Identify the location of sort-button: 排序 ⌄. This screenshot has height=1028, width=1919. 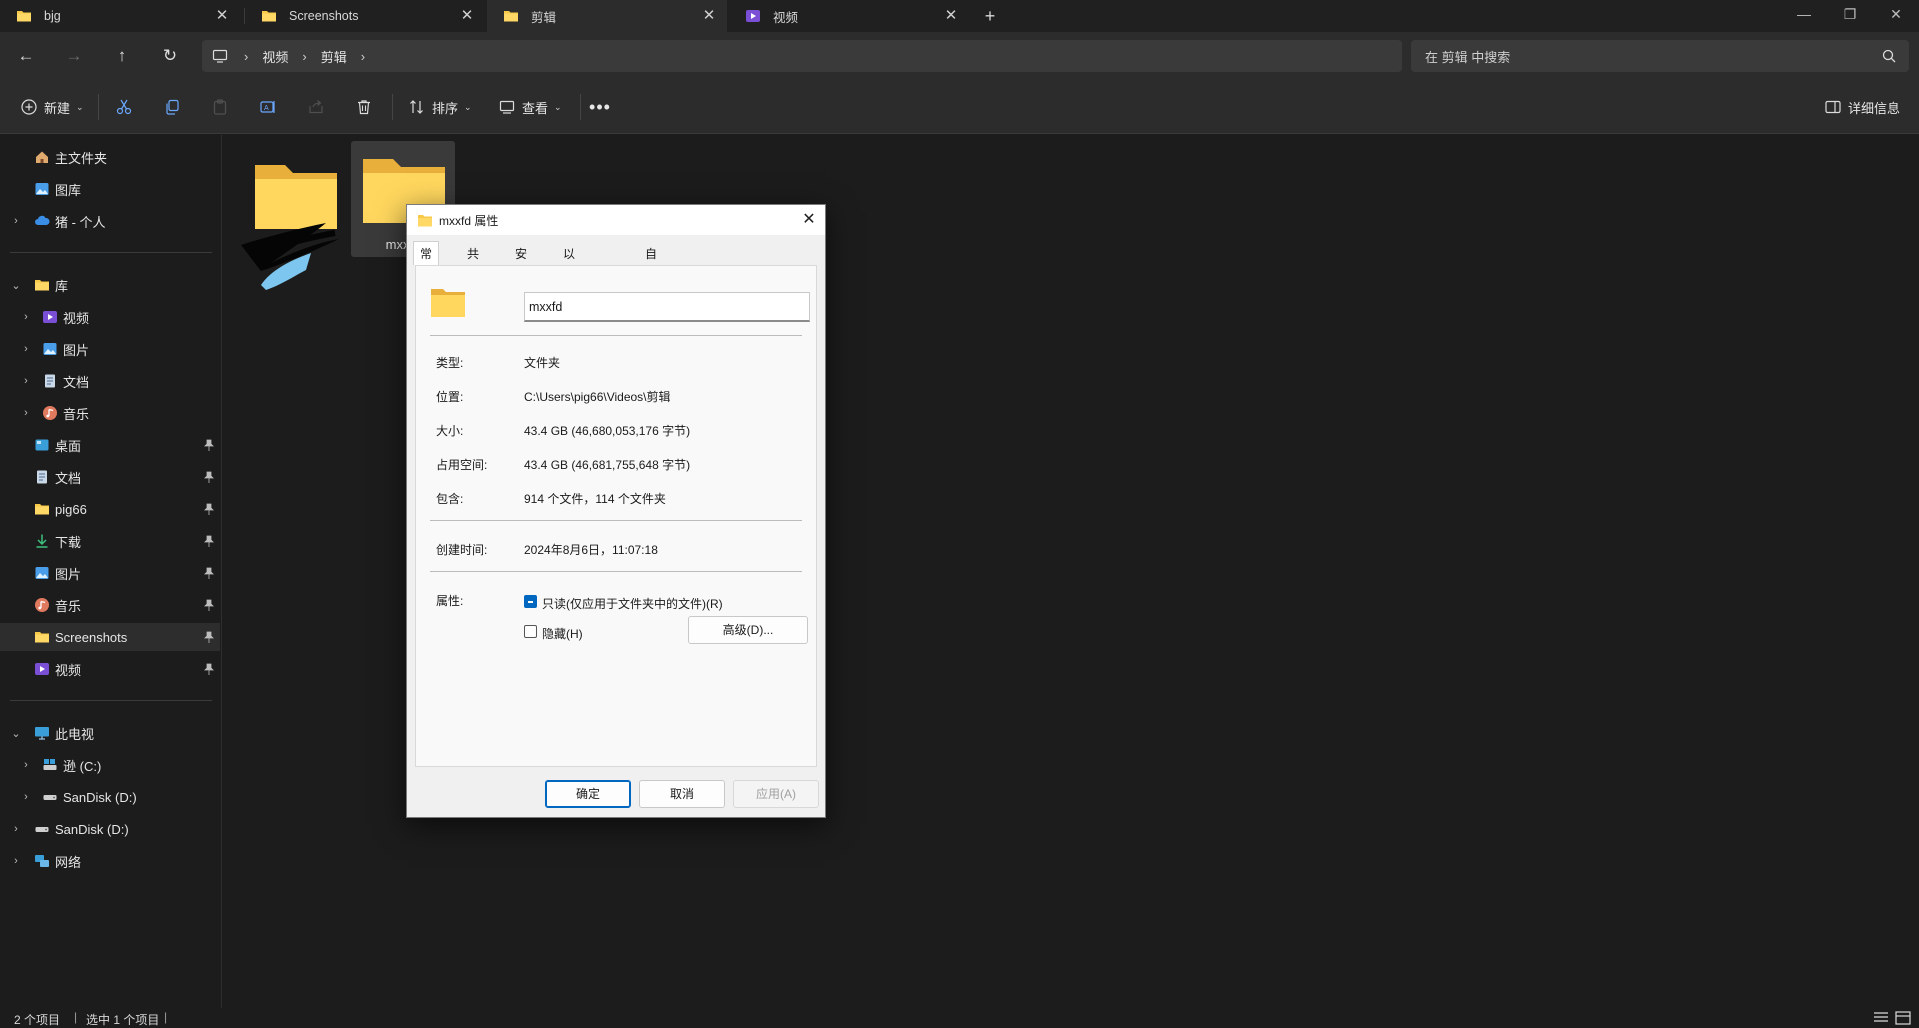
(440, 107).